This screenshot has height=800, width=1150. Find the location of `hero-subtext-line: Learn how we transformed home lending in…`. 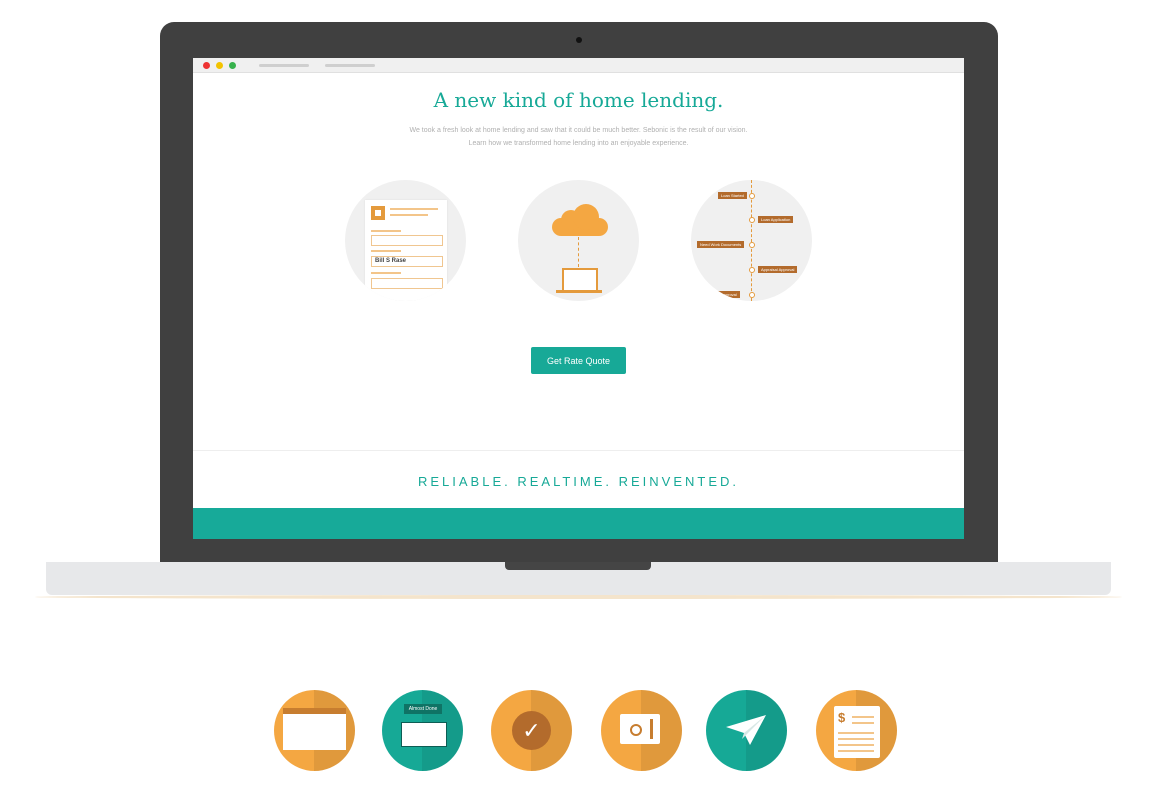

hero-subtext-line: Learn how we transformed home lending in… is located at coordinates (578, 143).